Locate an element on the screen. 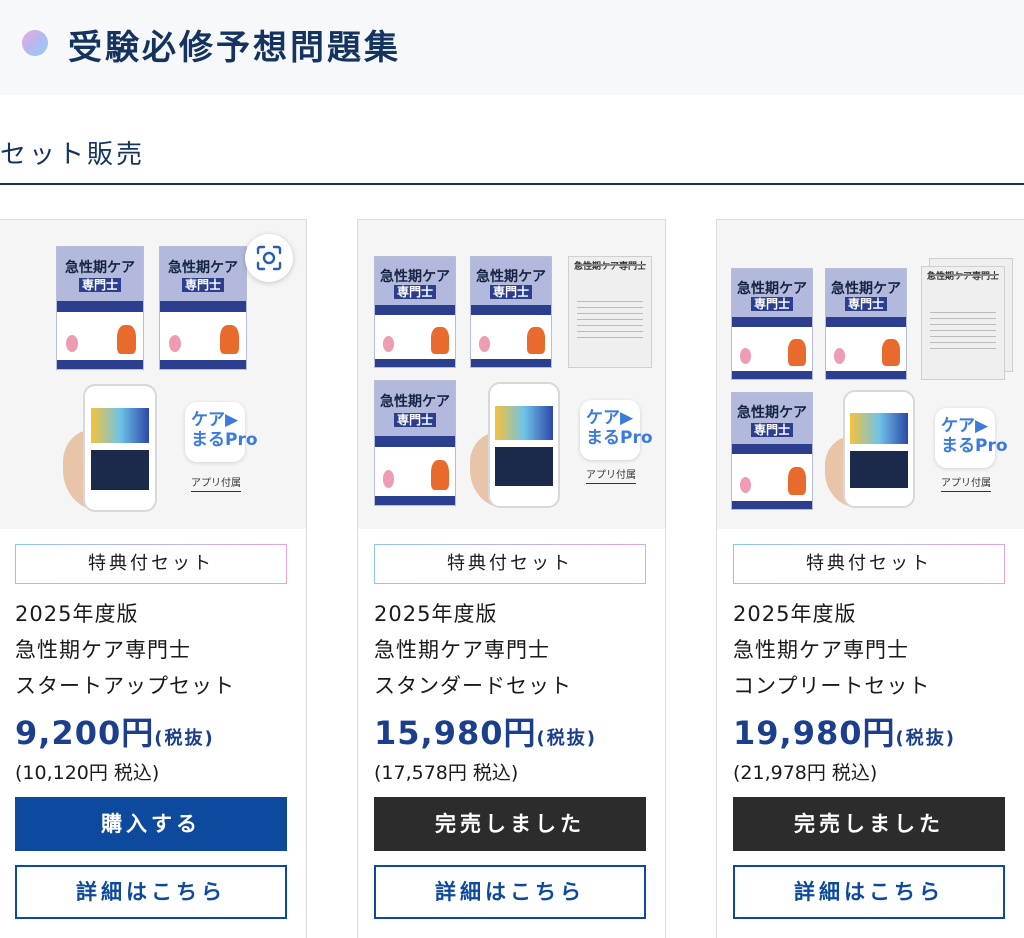 The image size is (1024, 938). buy-button: 購入する is located at coordinates (151, 824).